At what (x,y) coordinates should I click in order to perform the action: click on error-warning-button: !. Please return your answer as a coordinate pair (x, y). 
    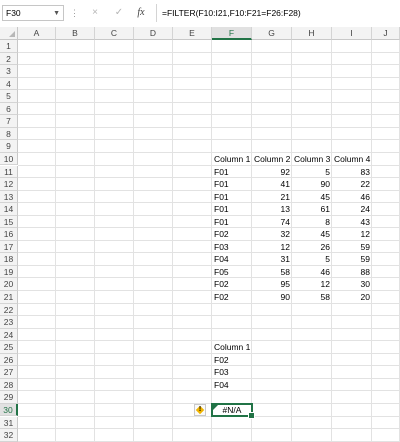
    Looking at the image, I should click on (200, 409).